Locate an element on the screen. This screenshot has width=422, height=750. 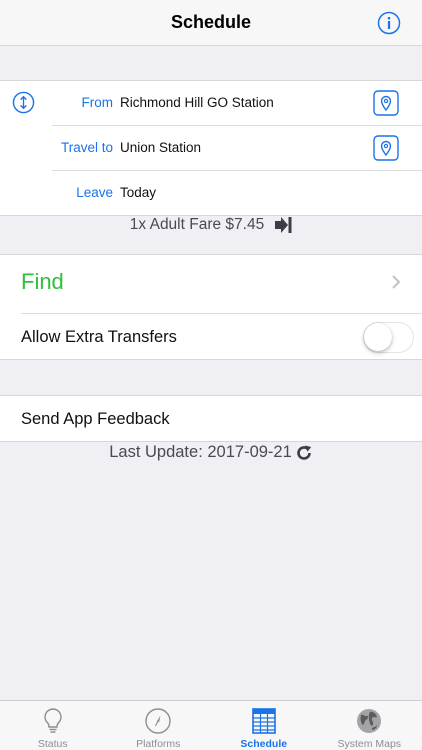
from-label: From is located at coordinates (97, 102).